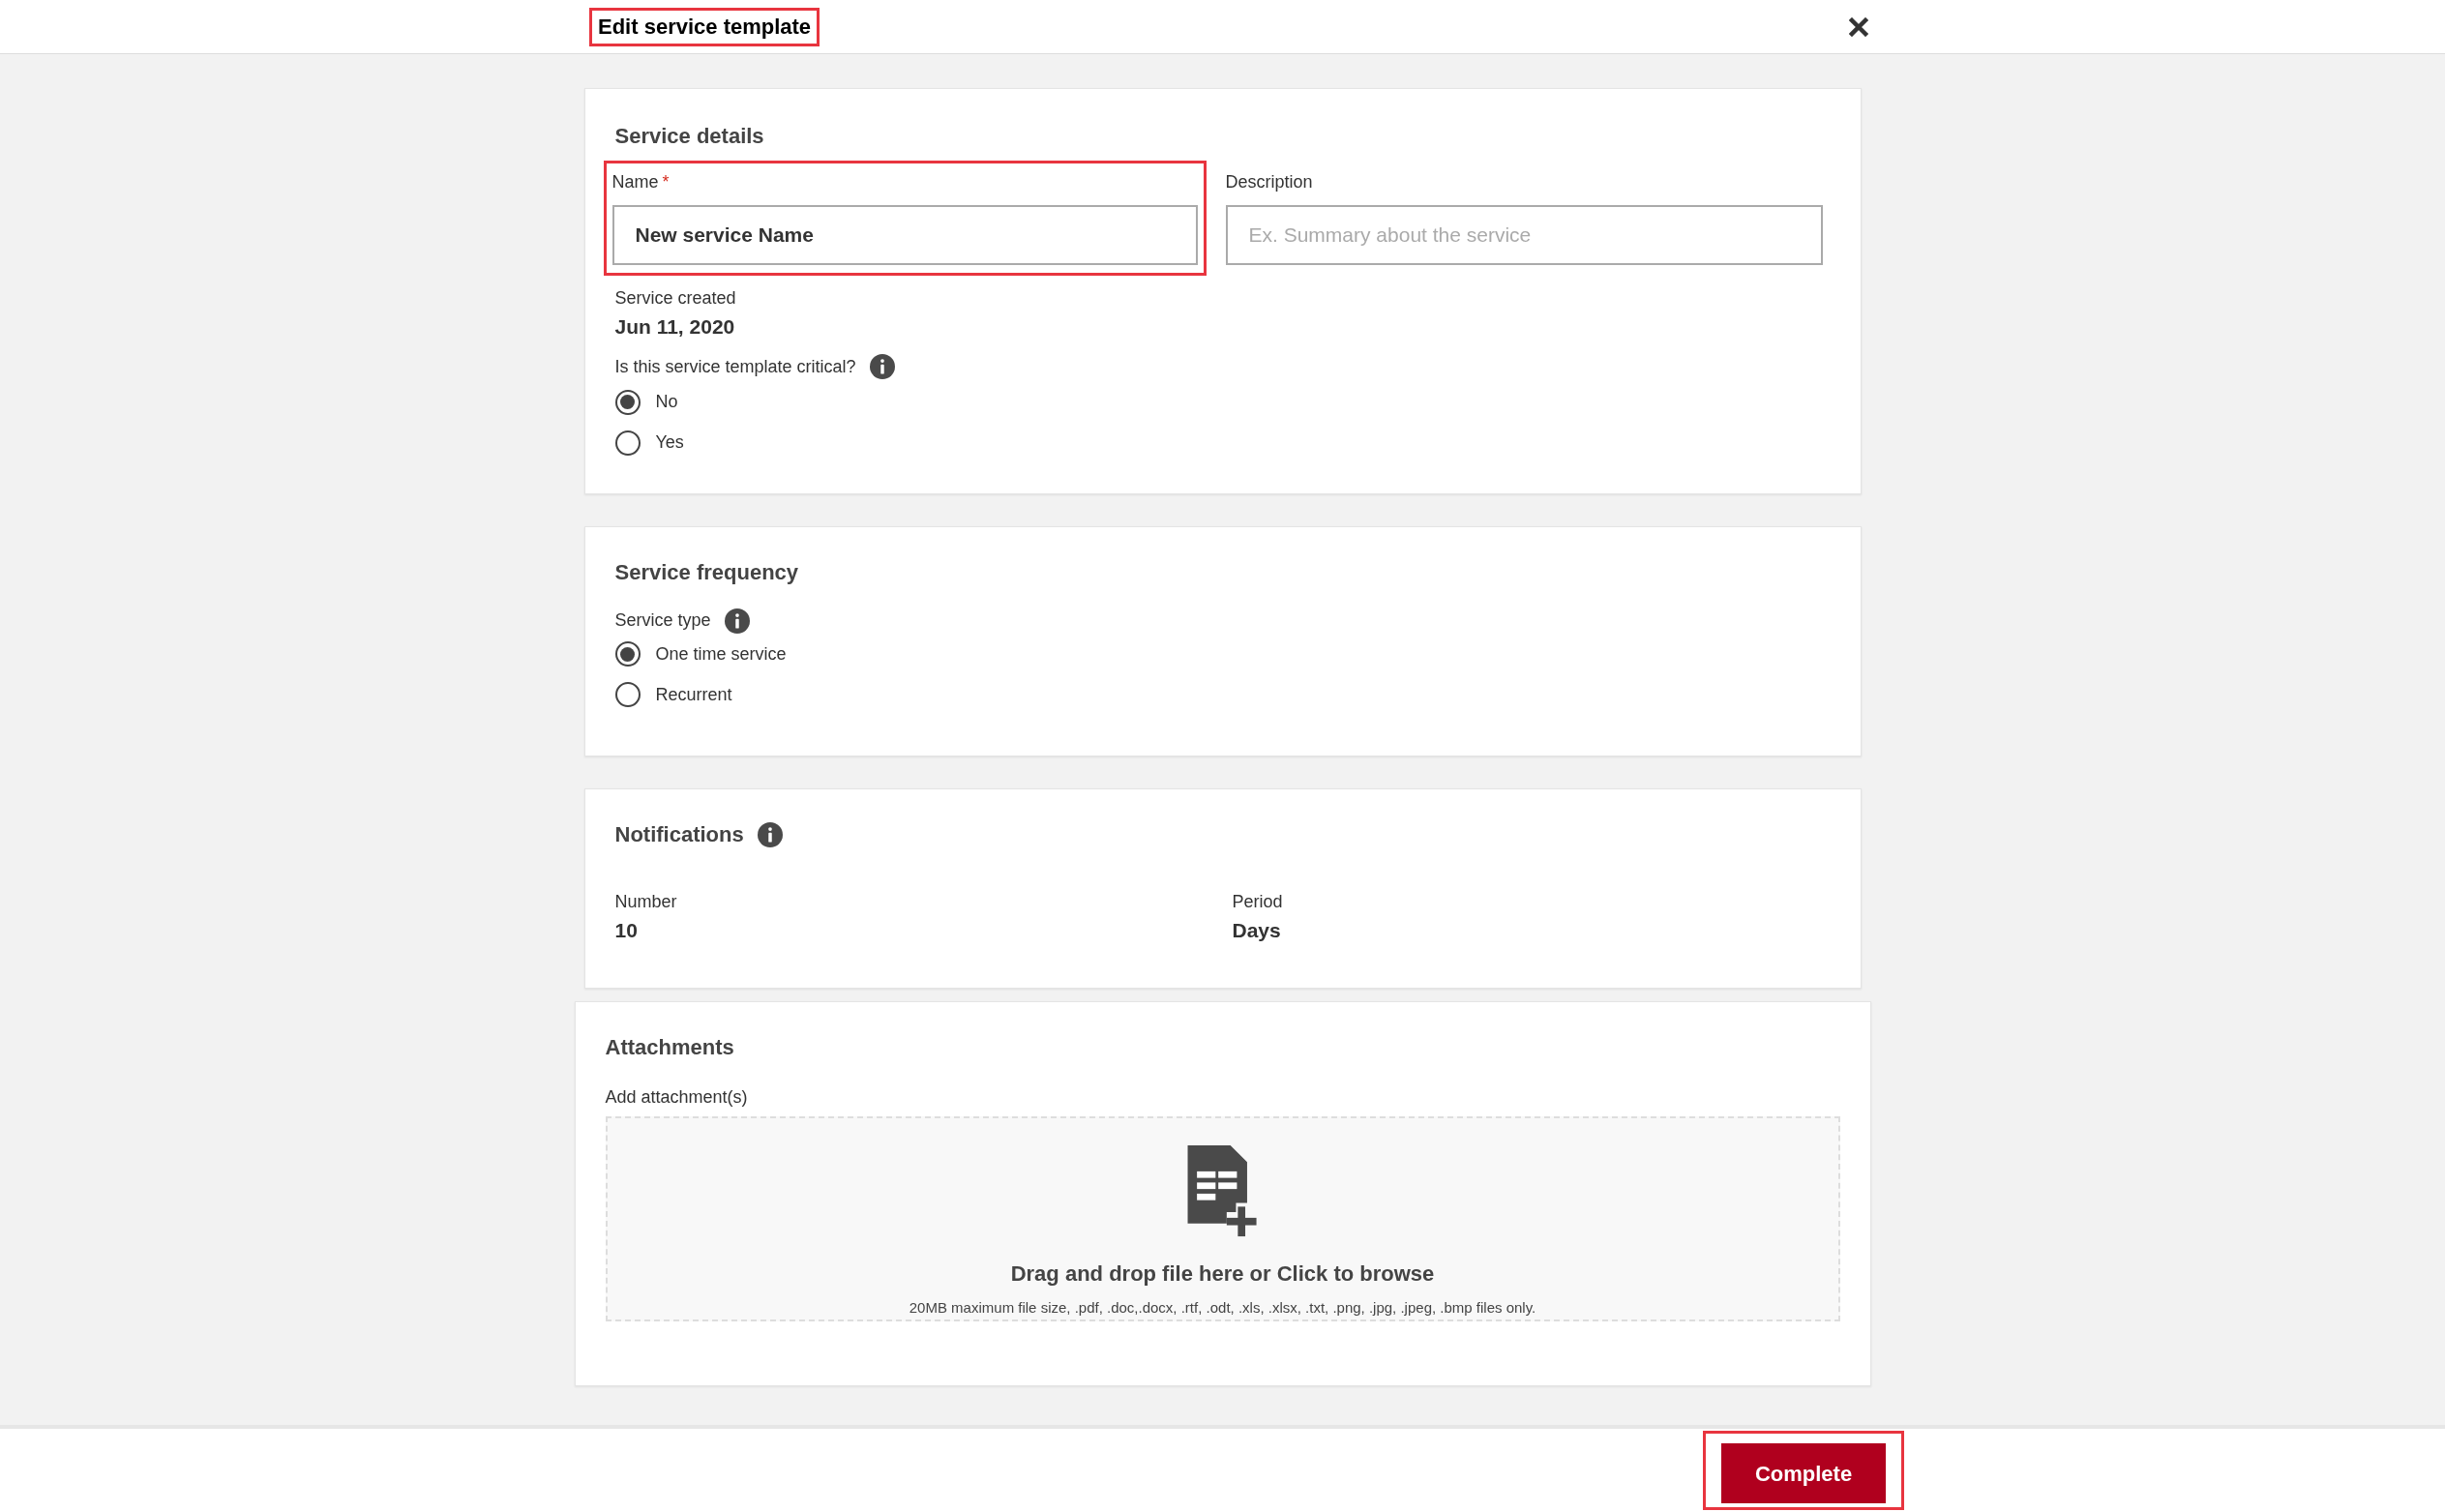 Image resolution: width=2445 pixels, height=1512 pixels. Describe the element at coordinates (1524, 235) in the screenshot. I see `description-input: Ex. Summary about the service` at that location.